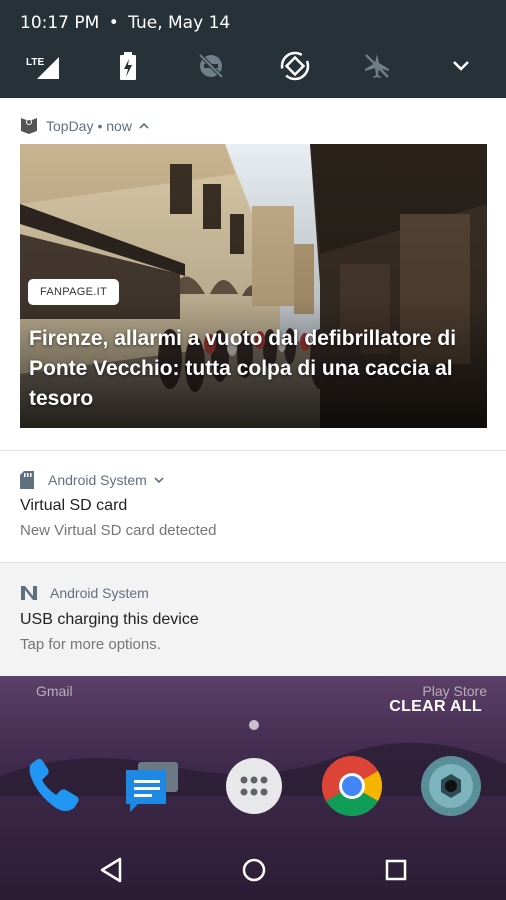 This screenshot has height=900, width=506. What do you see at coordinates (74, 505) in the screenshot?
I see `notification-title: Virtual SD card` at bounding box center [74, 505].